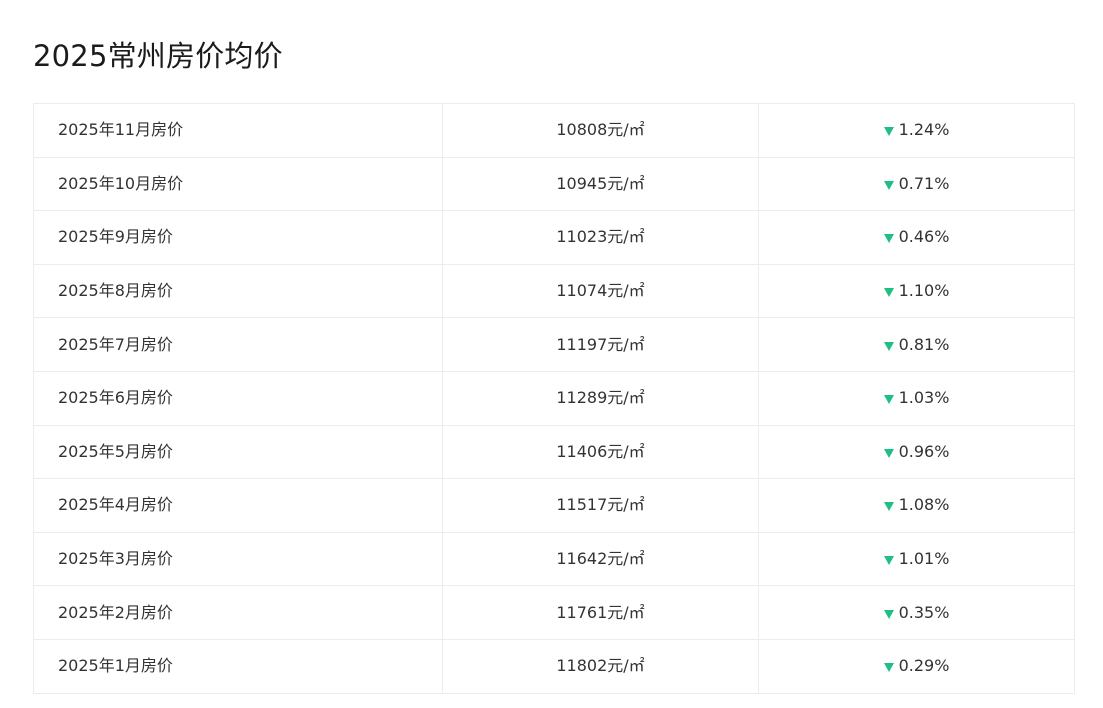 This screenshot has width=1103, height=708. I want to click on change-cell: 1.01%, so click(916, 559).